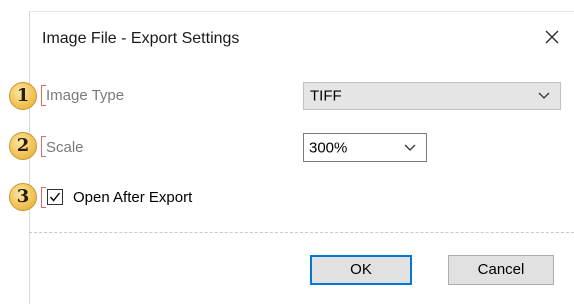 The width and height of the screenshot is (574, 304). Describe the element at coordinates (501, 270) in the screenshot. I see `cancel-button: Cancel` at that location.